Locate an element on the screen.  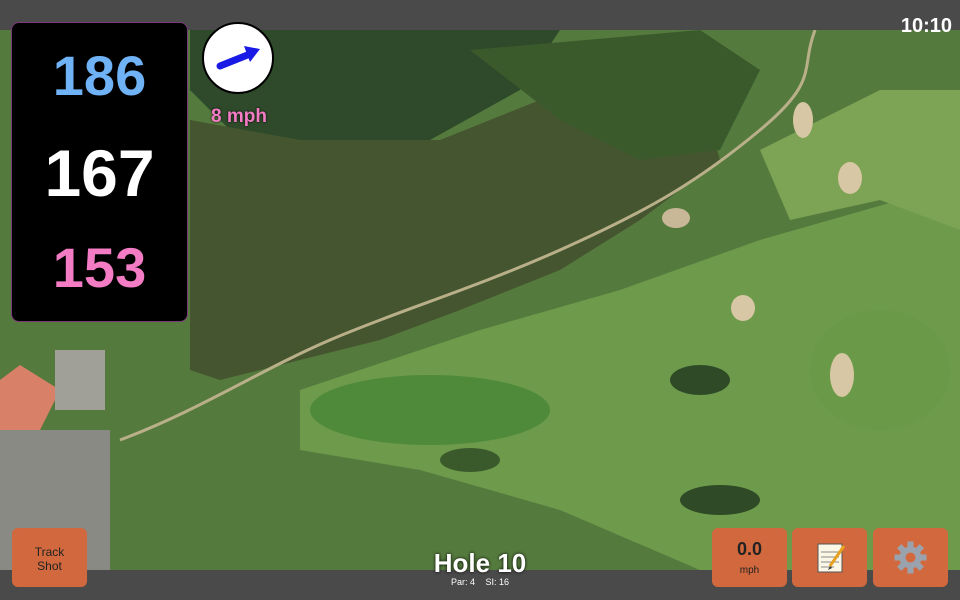
wind-speed-label: 8 mph is located at coordinates (239, 116).